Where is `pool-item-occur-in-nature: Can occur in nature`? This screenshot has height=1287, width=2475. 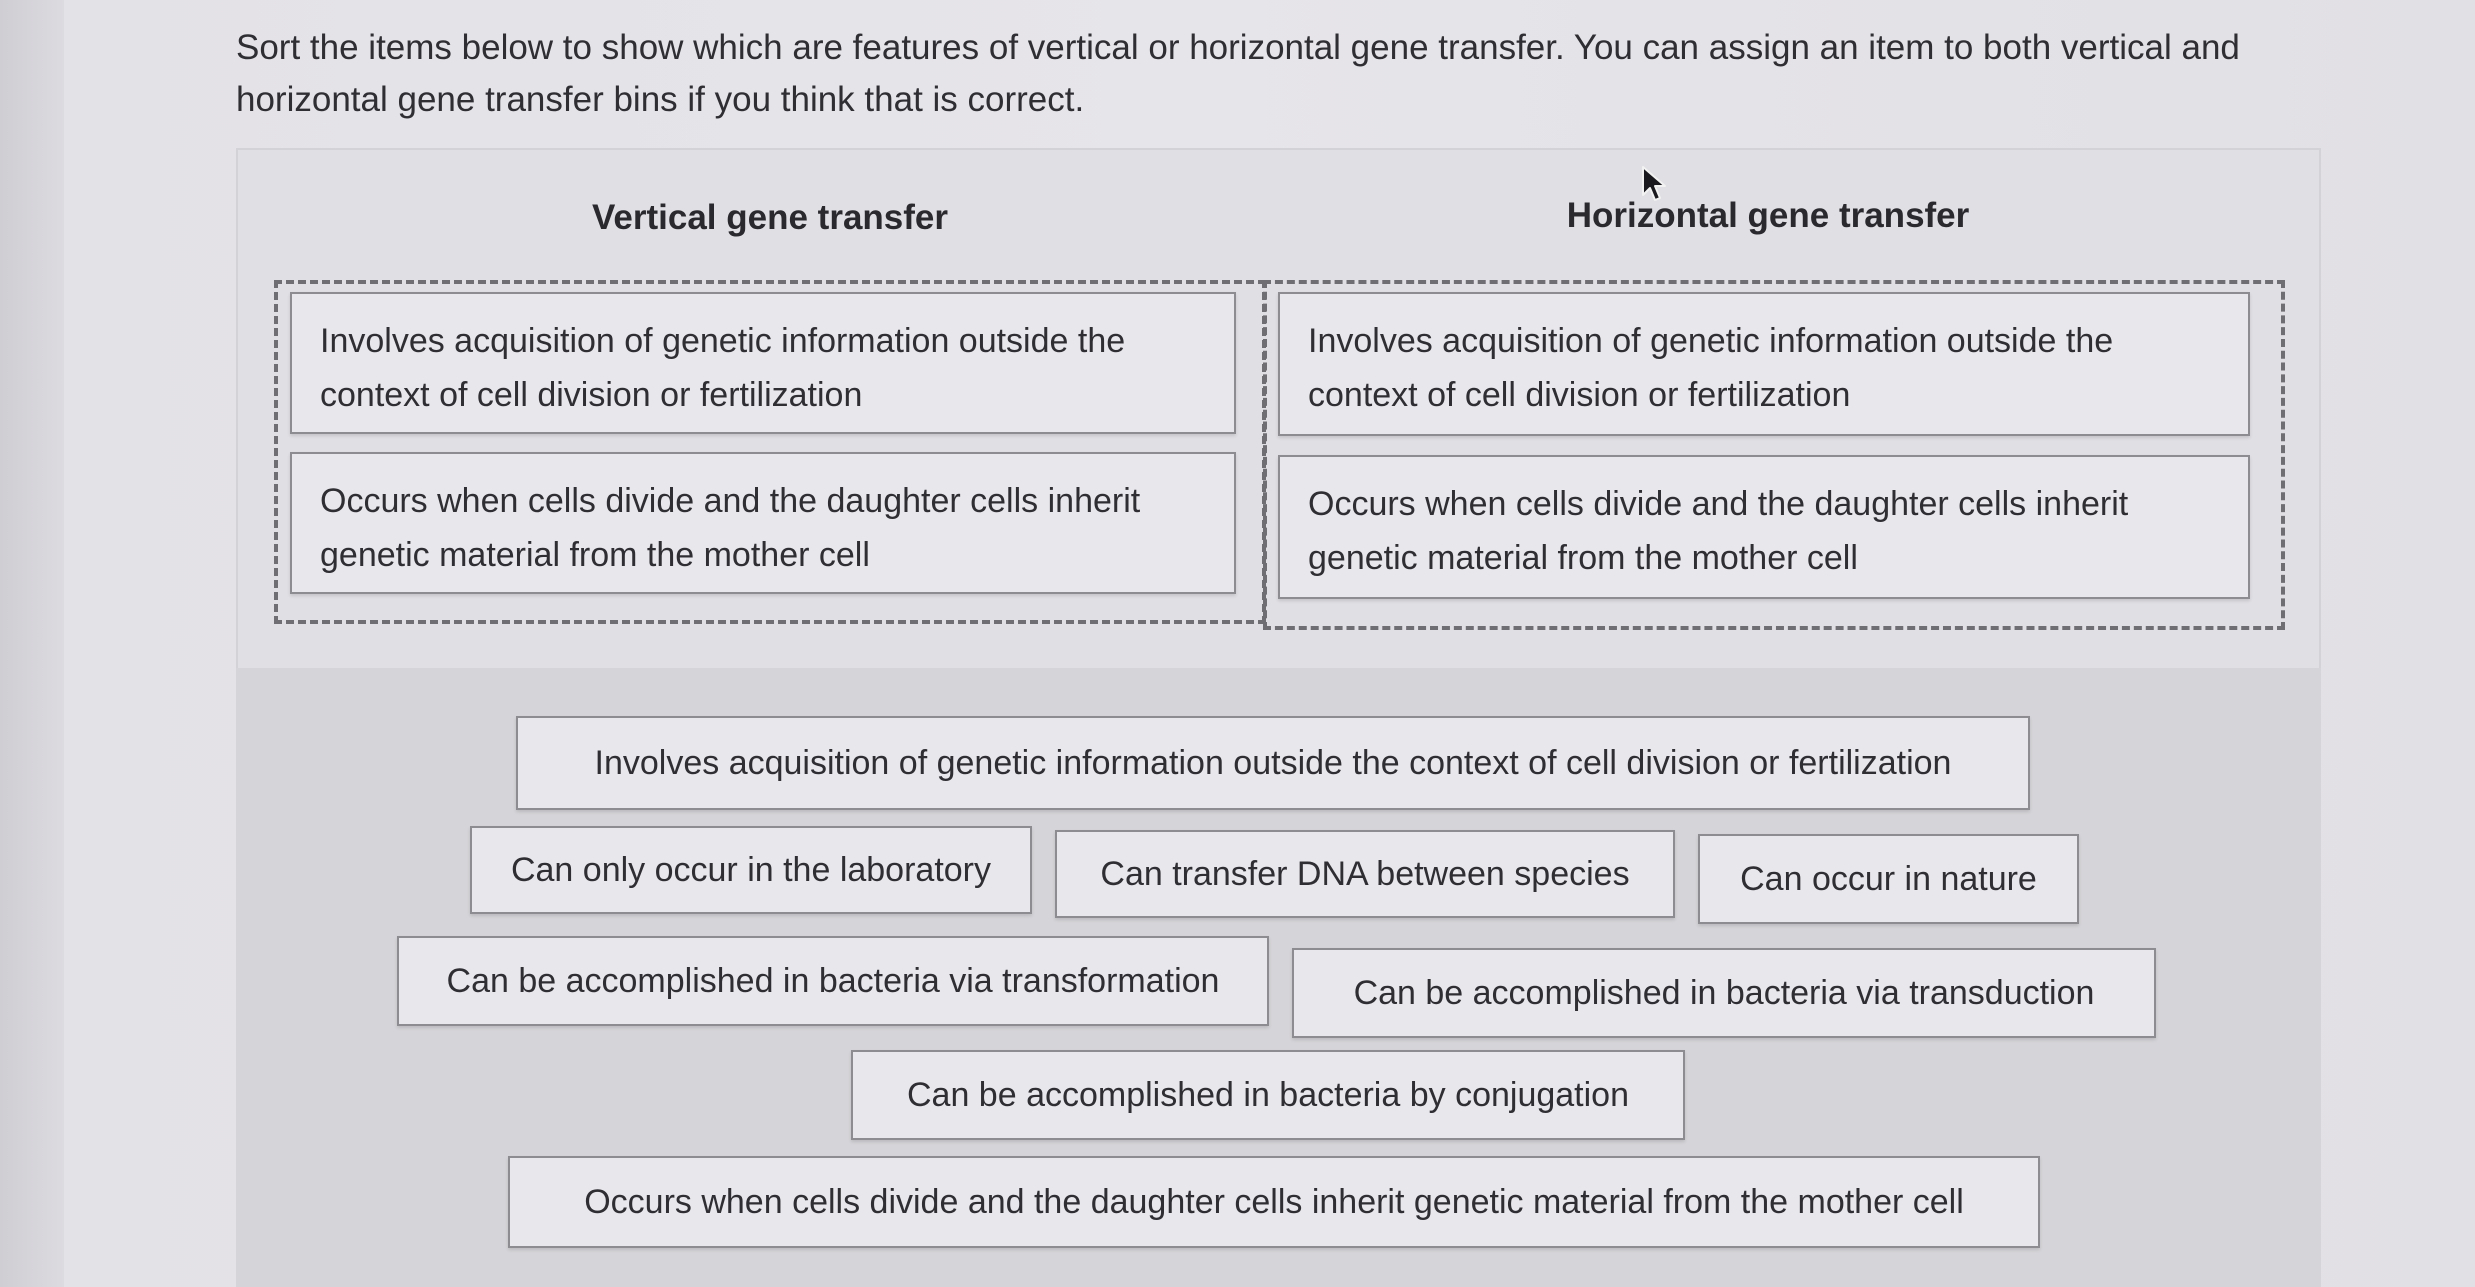
pool-item-occur-in-nature: Can occur in nature is located at coordinates (1888, 879).